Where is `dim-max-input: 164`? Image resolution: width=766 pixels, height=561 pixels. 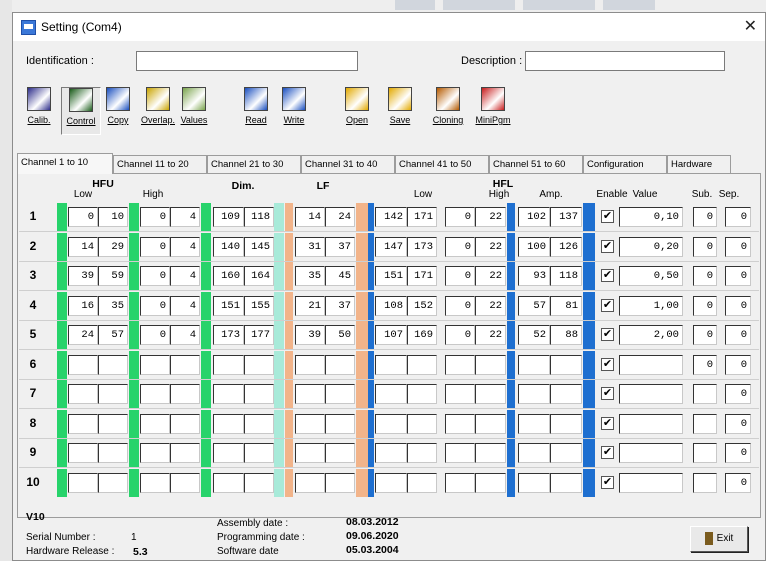 dim-max-input: 164 is located at coordinates (259, 276).